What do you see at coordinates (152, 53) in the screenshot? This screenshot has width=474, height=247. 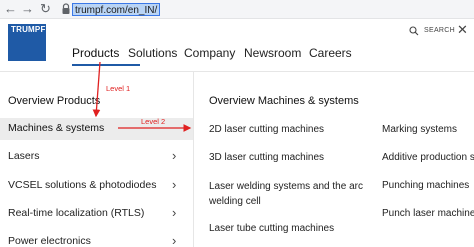 I see `nav-solutions: Solutions` at bounding box center [152, 53].